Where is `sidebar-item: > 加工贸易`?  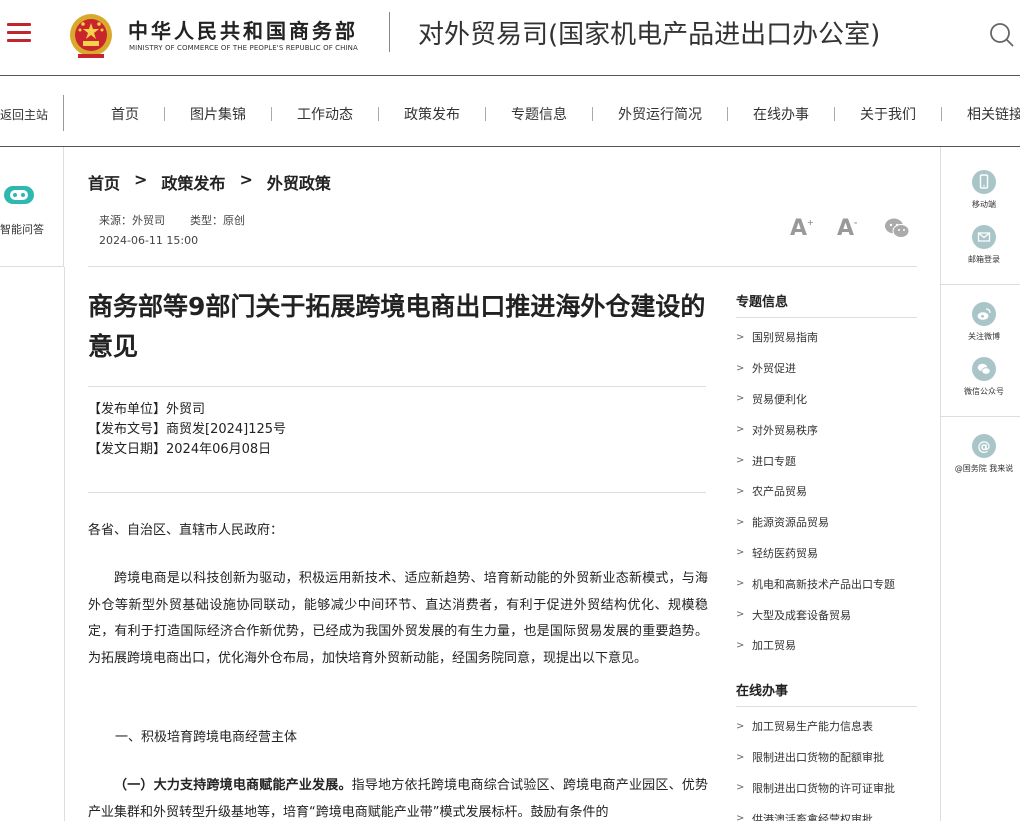
sidebar-item: > 加工贸易 is located at coordinates (831, 645).